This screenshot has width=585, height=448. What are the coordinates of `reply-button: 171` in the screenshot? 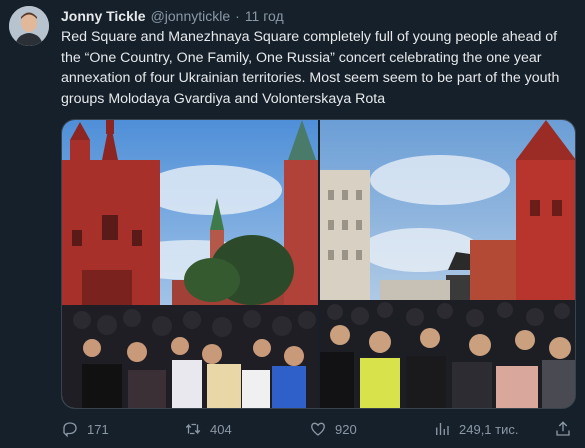 It's located at (85, 429).